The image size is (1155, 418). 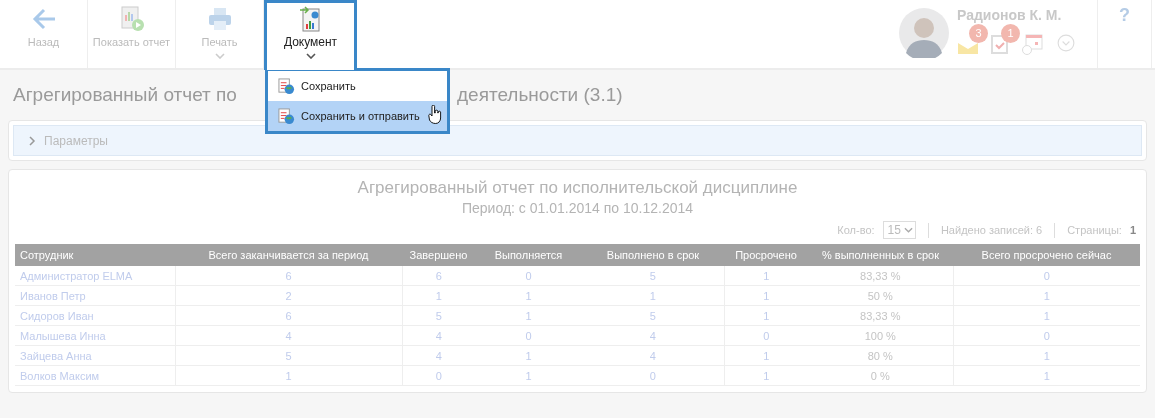 I want to click on printer-icon, so click(x=219, y=19).